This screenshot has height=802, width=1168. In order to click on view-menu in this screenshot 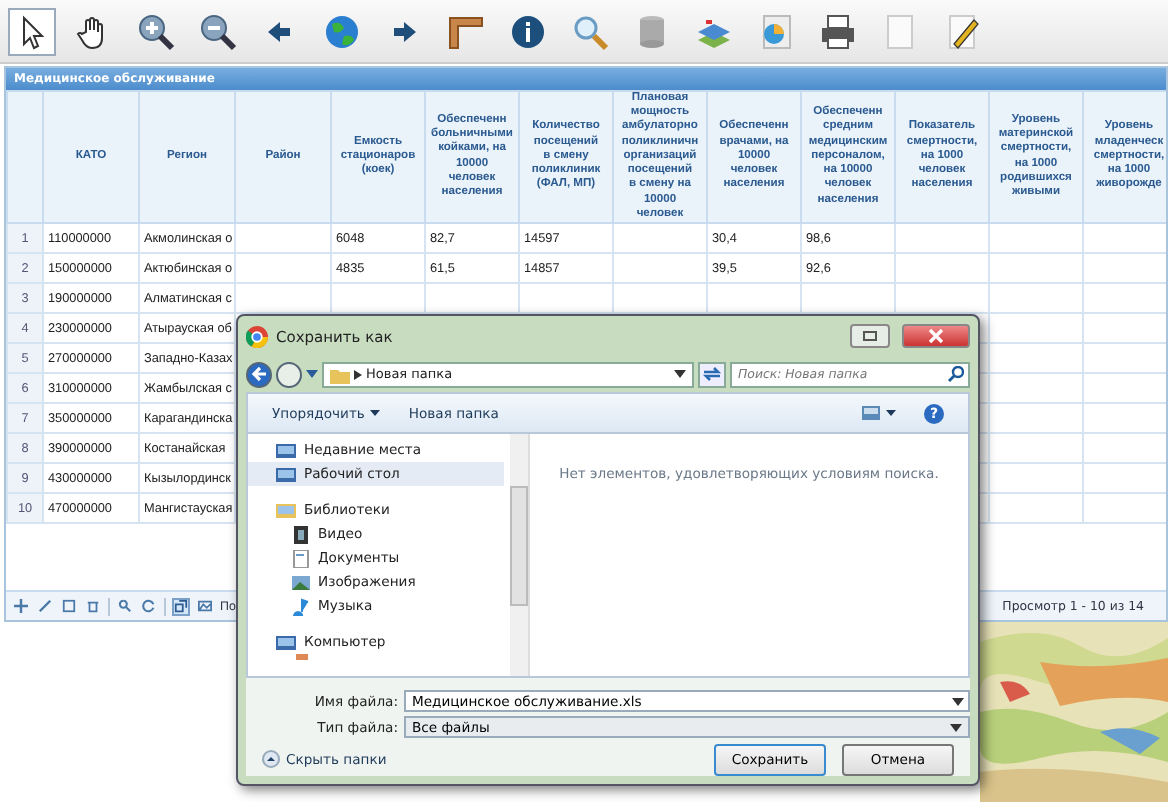, I will do `click(879, 413)`.